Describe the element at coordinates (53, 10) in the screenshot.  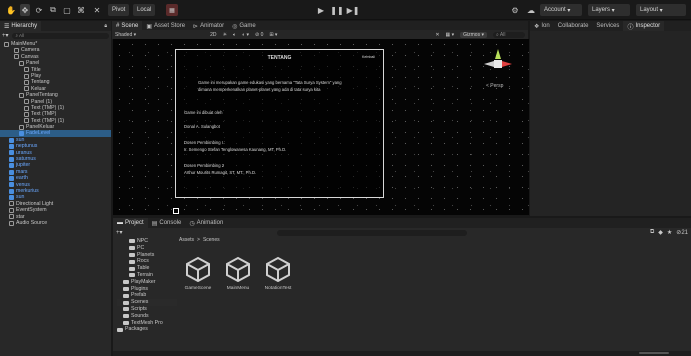
I see `scale-tool-icon: ⧉` at that location.